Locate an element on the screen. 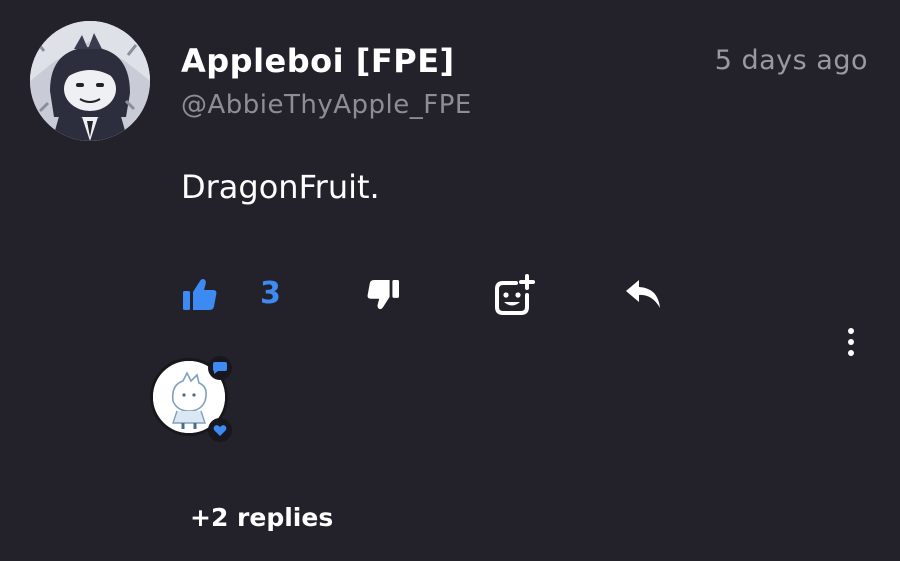 The image size is (900, 561). thumbs-up-icon is located at coordinates (200, 294).